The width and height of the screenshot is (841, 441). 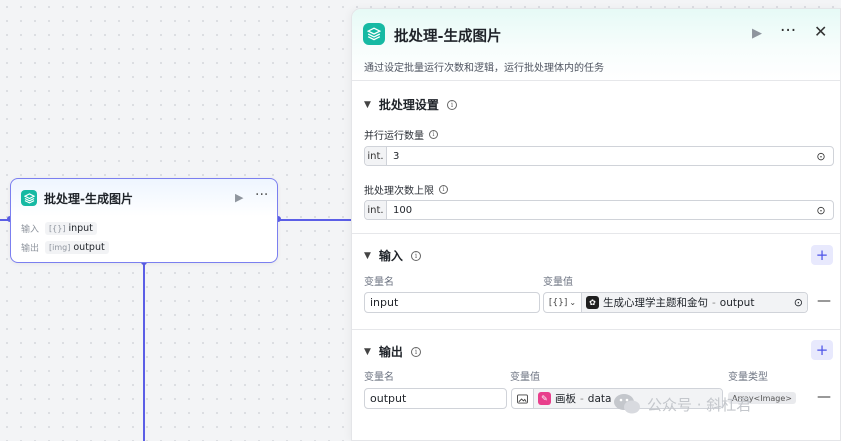 What do you see at coordinates (544, 398) in the screenshot?
I see `canvas-node-icon: ✎` at bounding box center [544, 398].